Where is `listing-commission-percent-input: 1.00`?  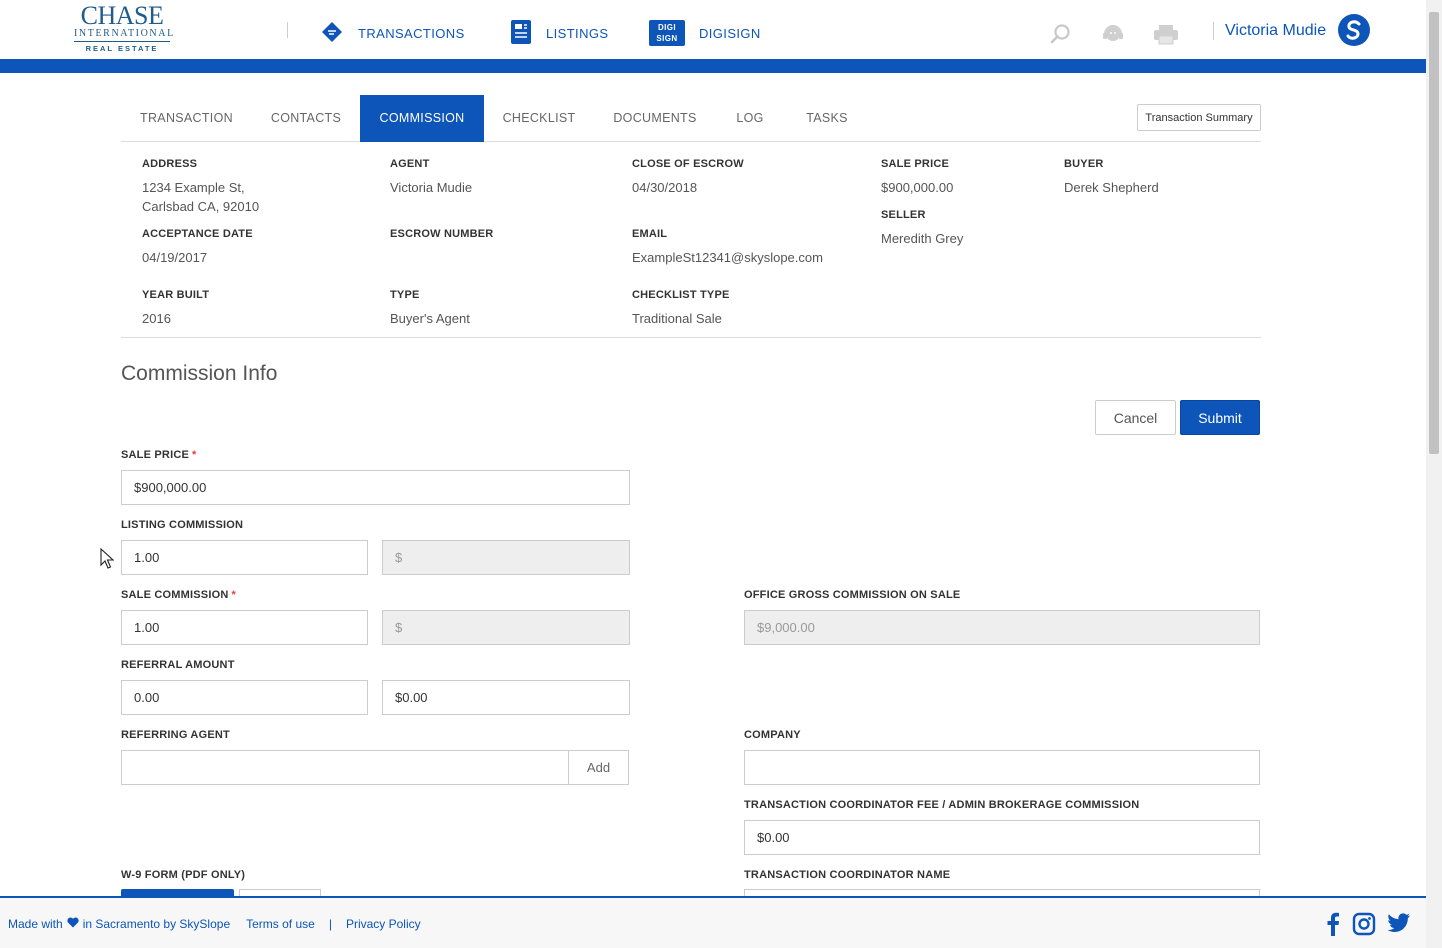 listing-commission-percent-input: 1.00 is located at coordinates (244, 557).